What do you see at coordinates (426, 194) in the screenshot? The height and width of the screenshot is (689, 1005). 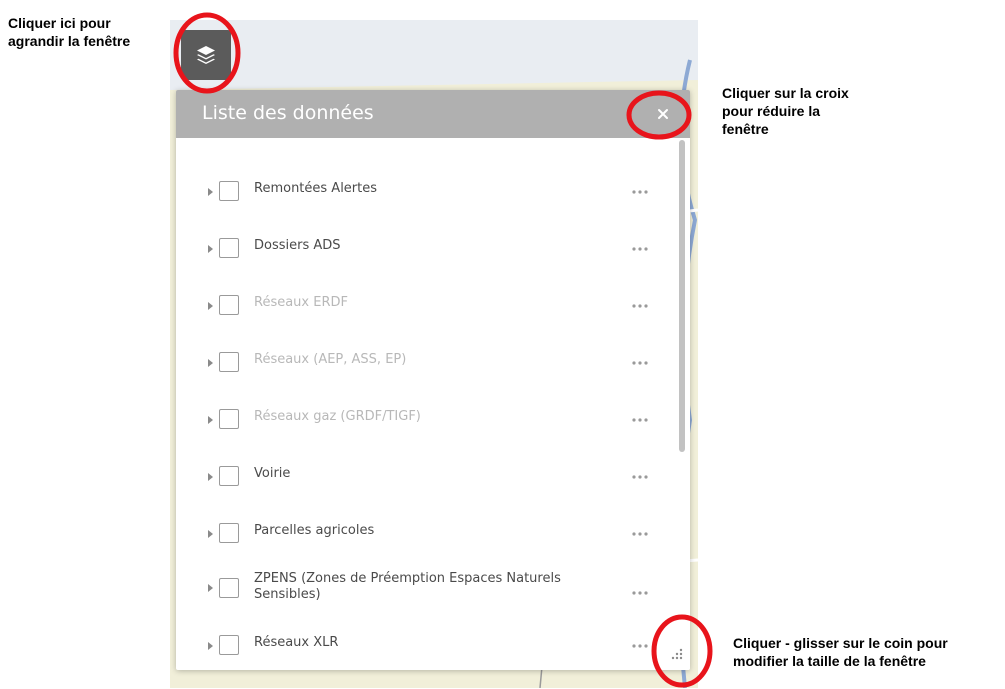 I see `layer-item: Remontées Alertes` at bounding box center [426, 194].